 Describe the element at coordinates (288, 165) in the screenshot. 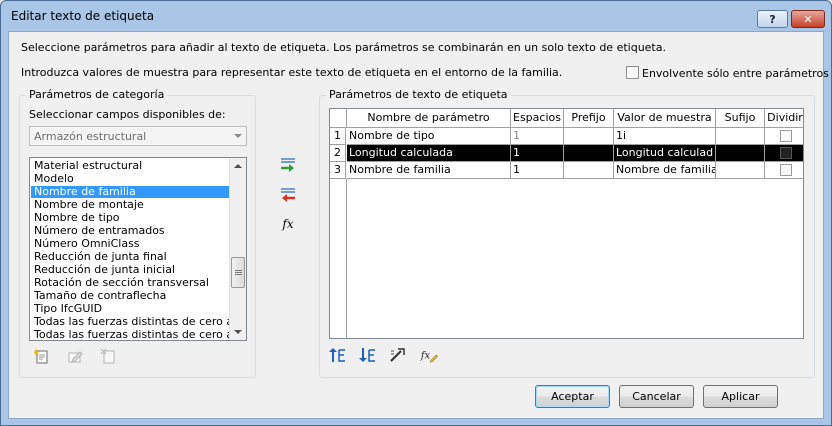

I see `add-parameter-icon` at that location.